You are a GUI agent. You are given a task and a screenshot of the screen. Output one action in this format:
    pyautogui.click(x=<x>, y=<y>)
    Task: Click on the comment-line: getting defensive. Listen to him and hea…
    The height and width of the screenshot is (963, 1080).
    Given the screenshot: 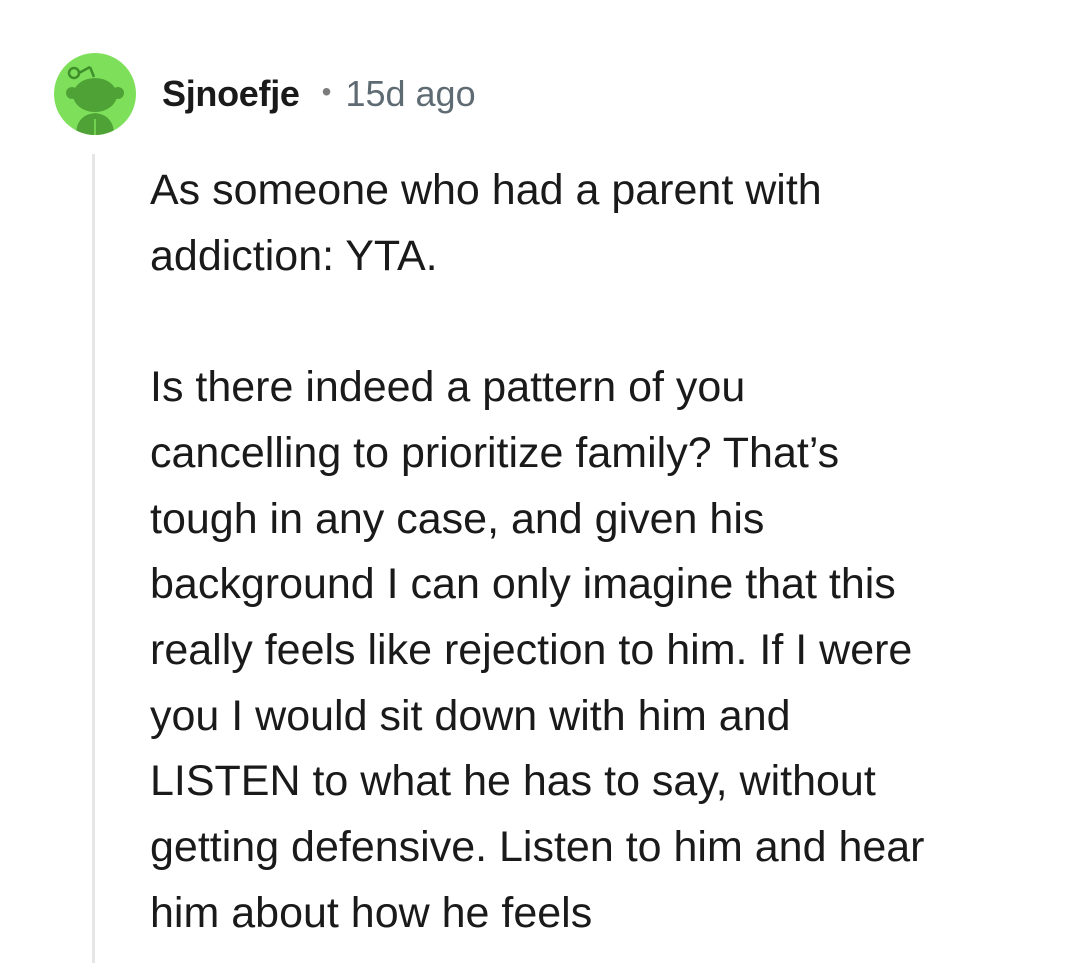 What is the action you would take?
    pyautogui.click(x=537, y=847)
    